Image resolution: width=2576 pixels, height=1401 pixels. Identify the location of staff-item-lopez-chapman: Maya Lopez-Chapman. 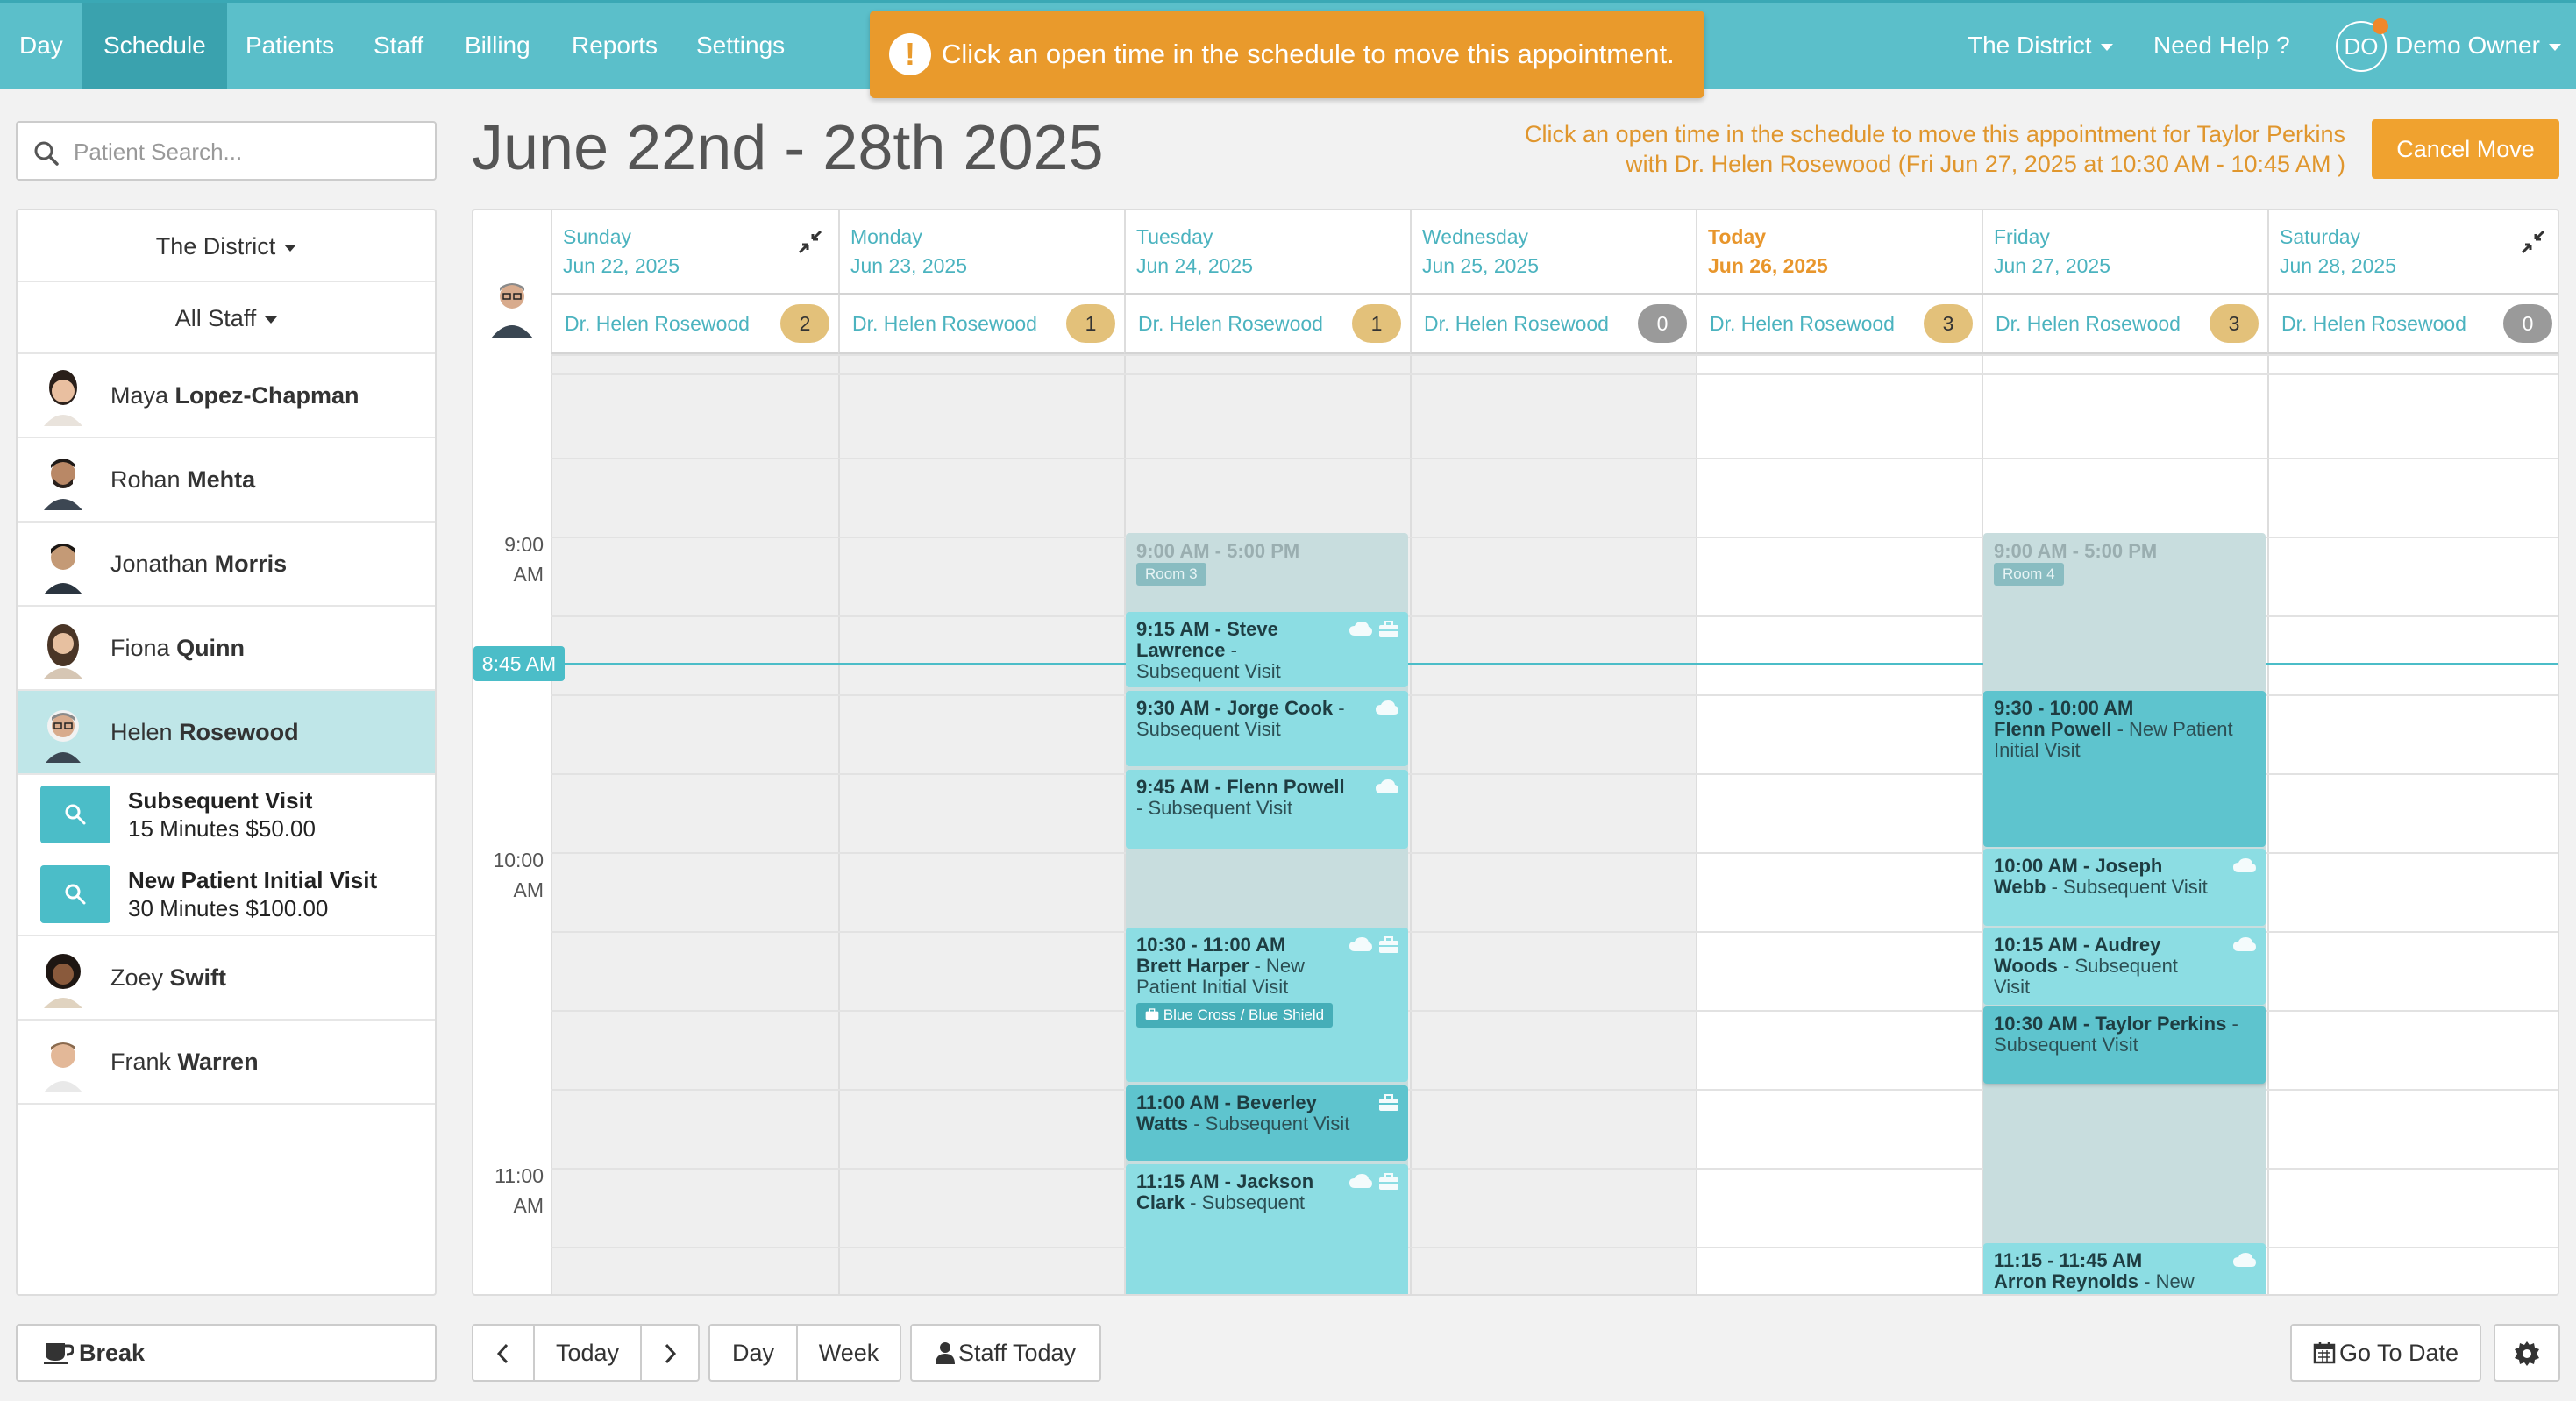
(226, 396).